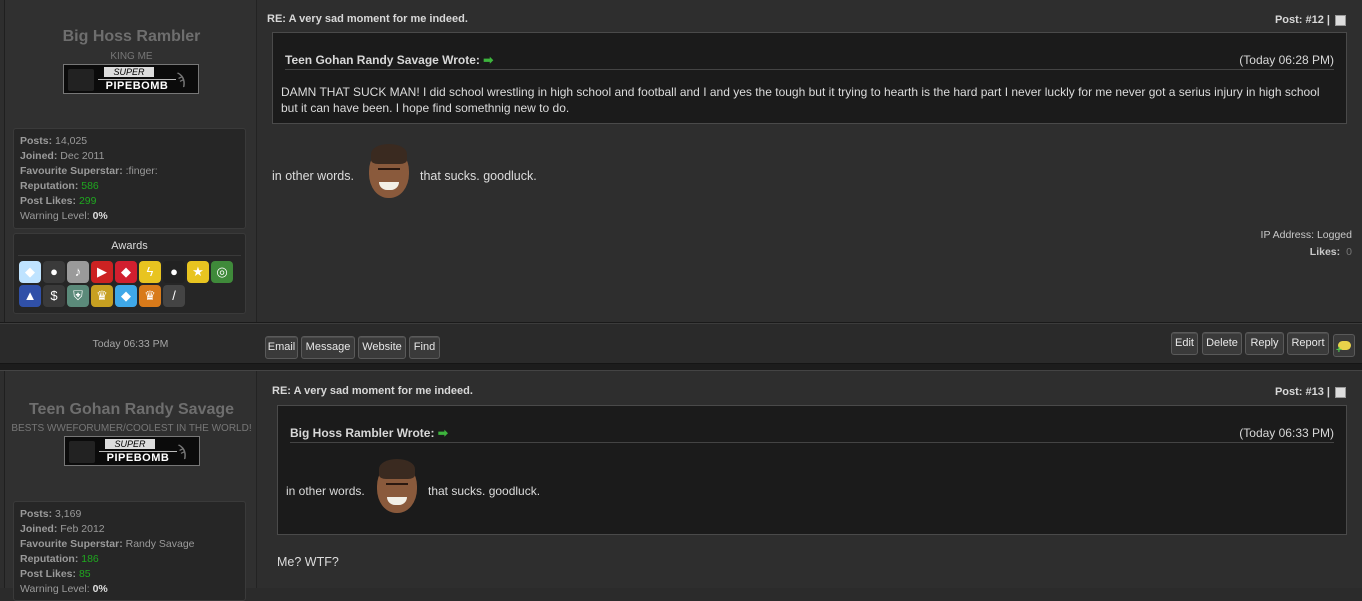 This screenshot has width=1362, height=601. Describe the element at coordinates (150, 296) in the screenshot. I see `crown-icon: ♛` at that location.